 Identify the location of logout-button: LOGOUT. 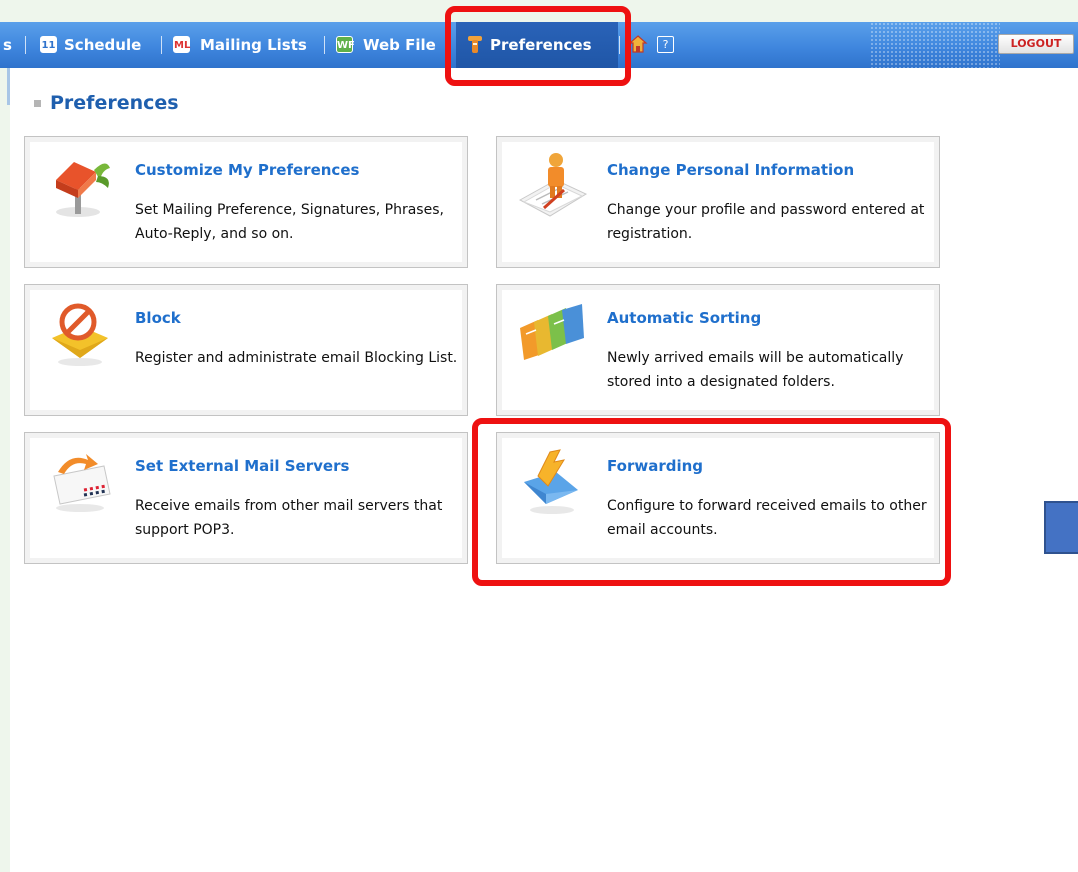
(1036, 44).